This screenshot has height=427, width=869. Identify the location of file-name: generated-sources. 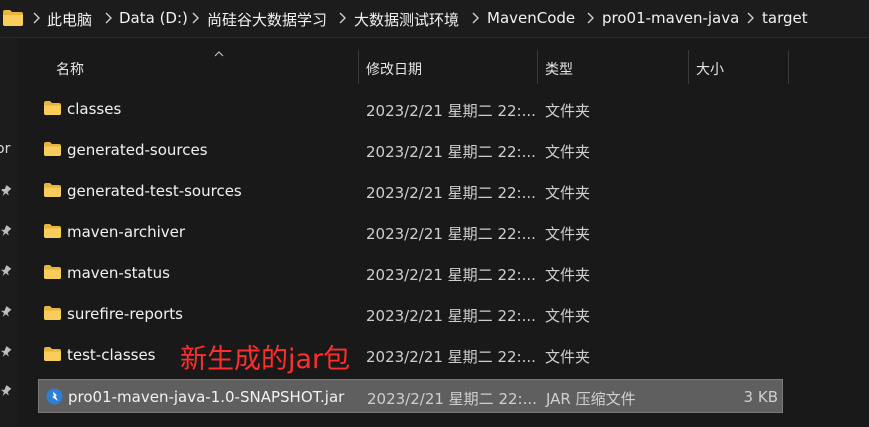
(137, 150).